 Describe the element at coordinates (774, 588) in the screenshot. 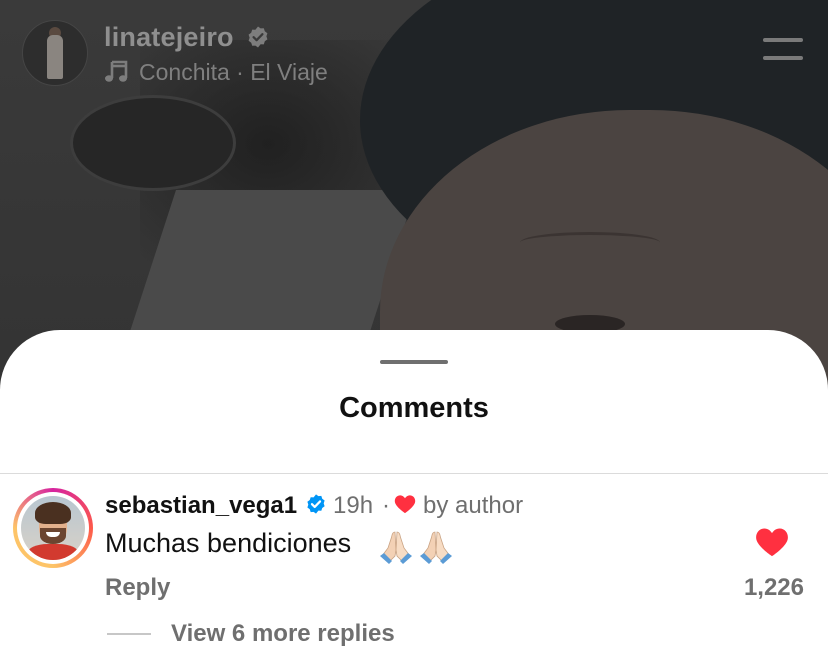

I see `like-count: 1,226` at that location.